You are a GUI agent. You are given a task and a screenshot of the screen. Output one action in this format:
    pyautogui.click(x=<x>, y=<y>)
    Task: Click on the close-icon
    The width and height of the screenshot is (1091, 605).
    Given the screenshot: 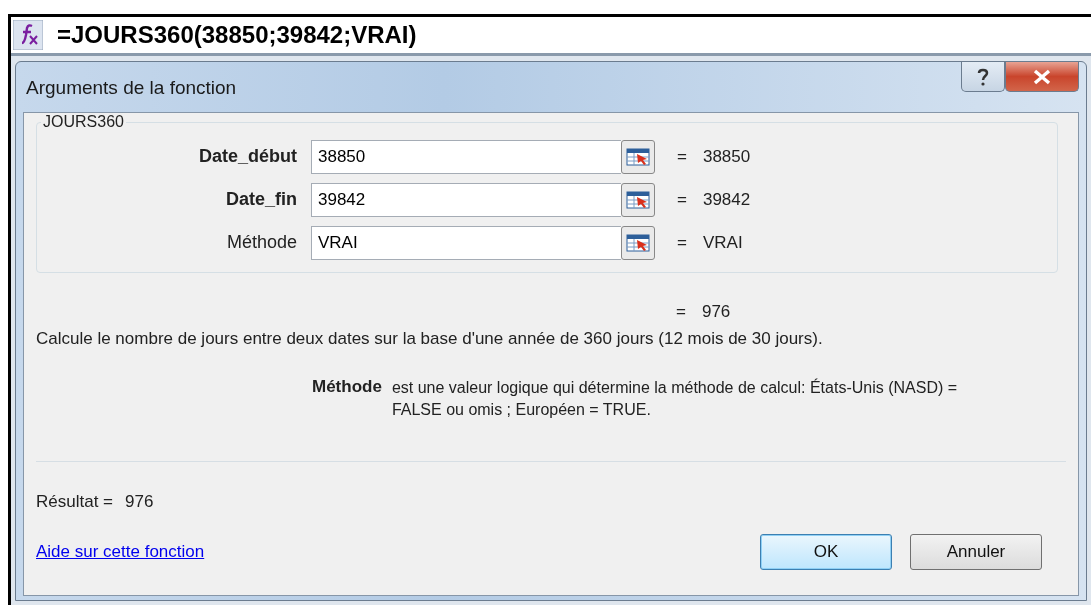 What is the action you would take?
    pyautogui.click(x=1042, y=76)
    